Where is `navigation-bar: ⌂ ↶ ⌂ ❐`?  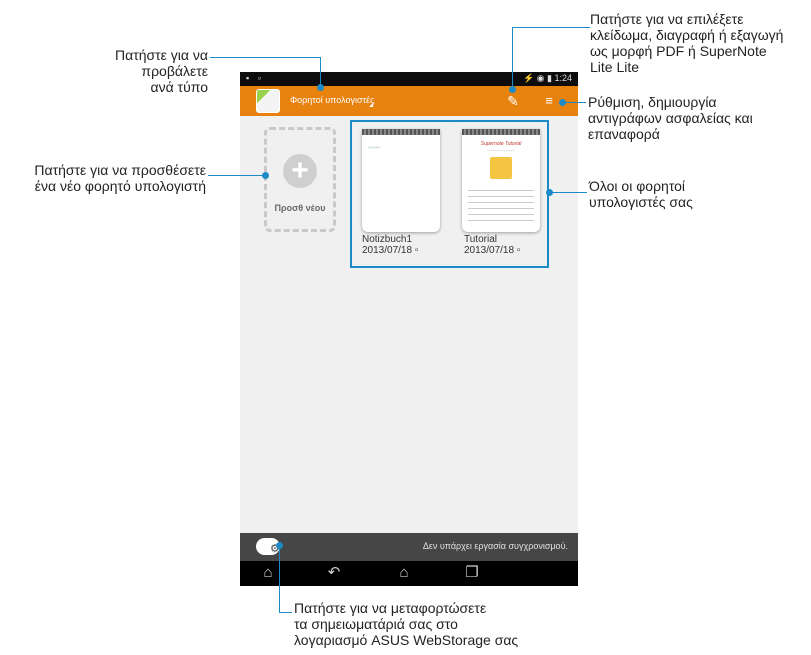 navigation-bar: ⌂ ↶ ⌂ ❐ is located at coordinates (409, 573).